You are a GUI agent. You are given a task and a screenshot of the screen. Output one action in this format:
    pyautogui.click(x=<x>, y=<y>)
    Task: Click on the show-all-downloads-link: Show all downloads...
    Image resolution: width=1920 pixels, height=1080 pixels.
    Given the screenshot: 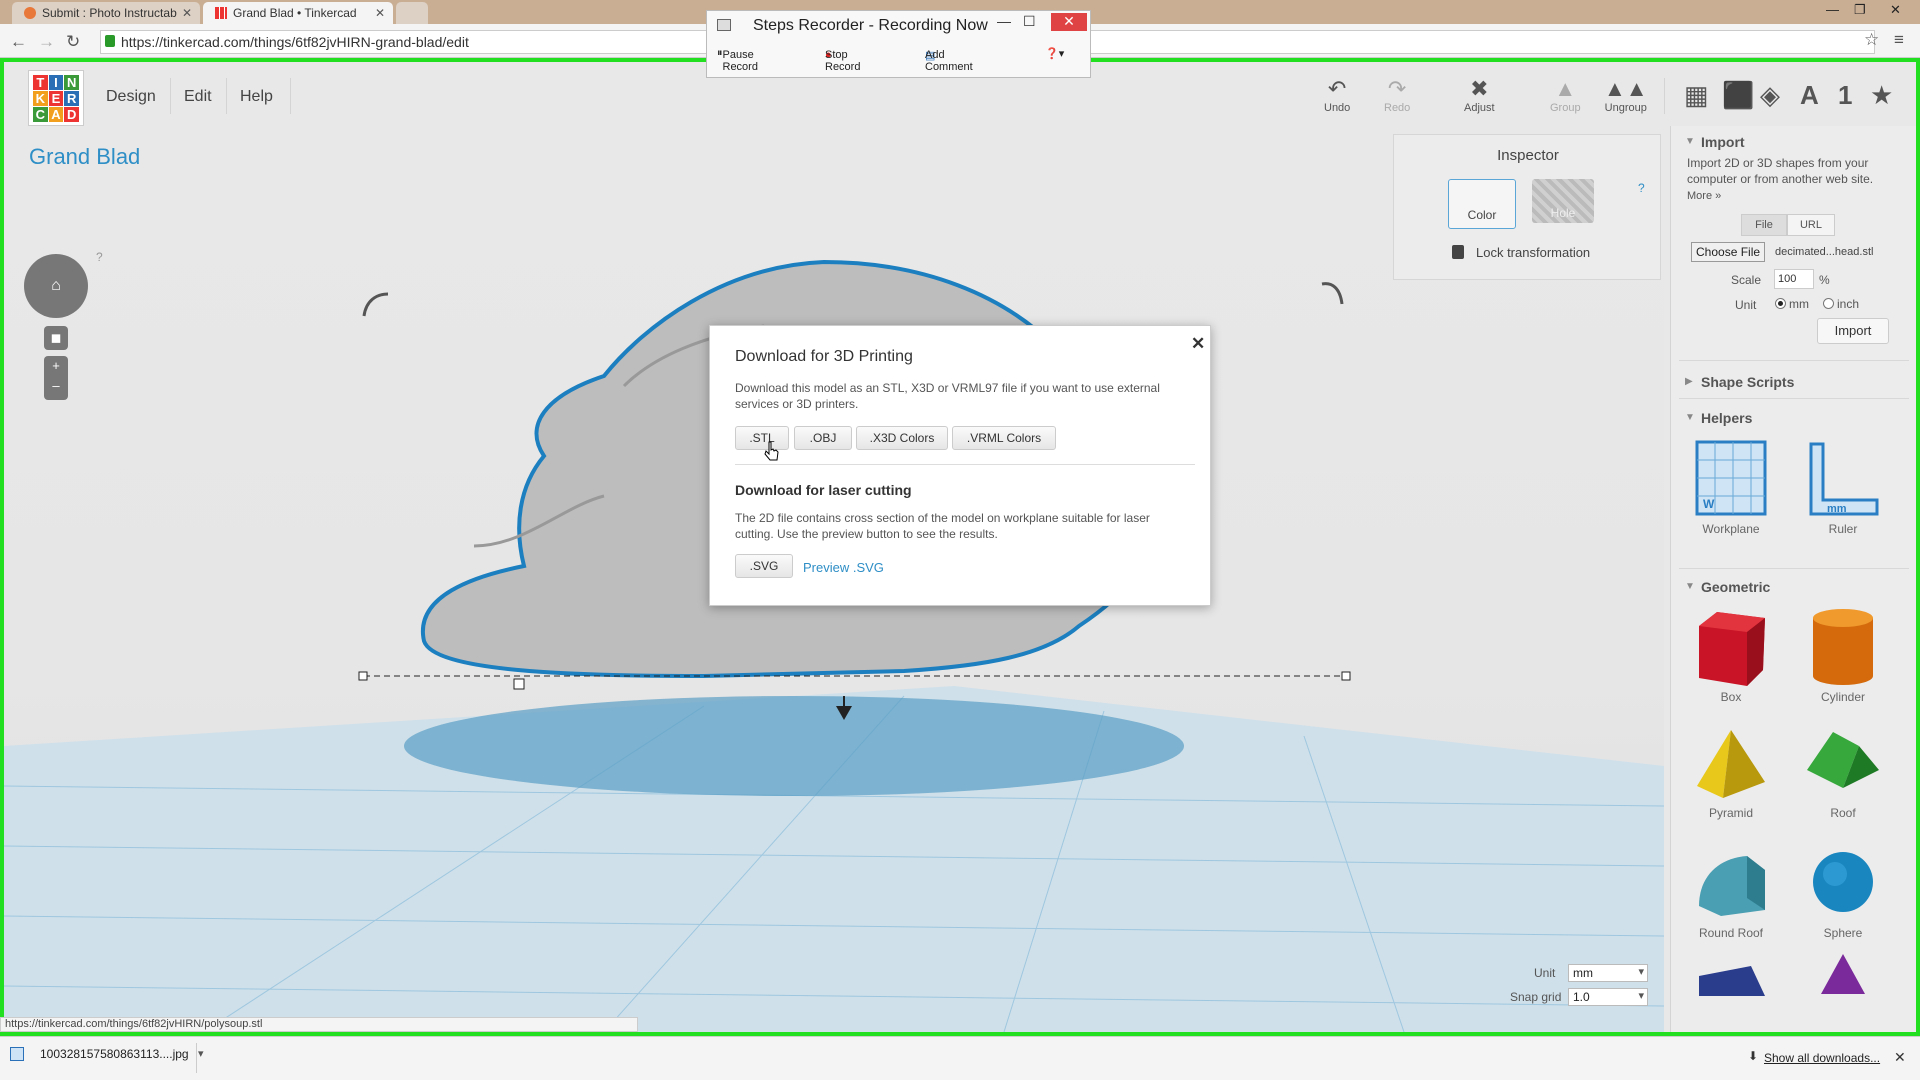 What is the action you would take?
    pyautogui.click(x=1822, y=1058)
    